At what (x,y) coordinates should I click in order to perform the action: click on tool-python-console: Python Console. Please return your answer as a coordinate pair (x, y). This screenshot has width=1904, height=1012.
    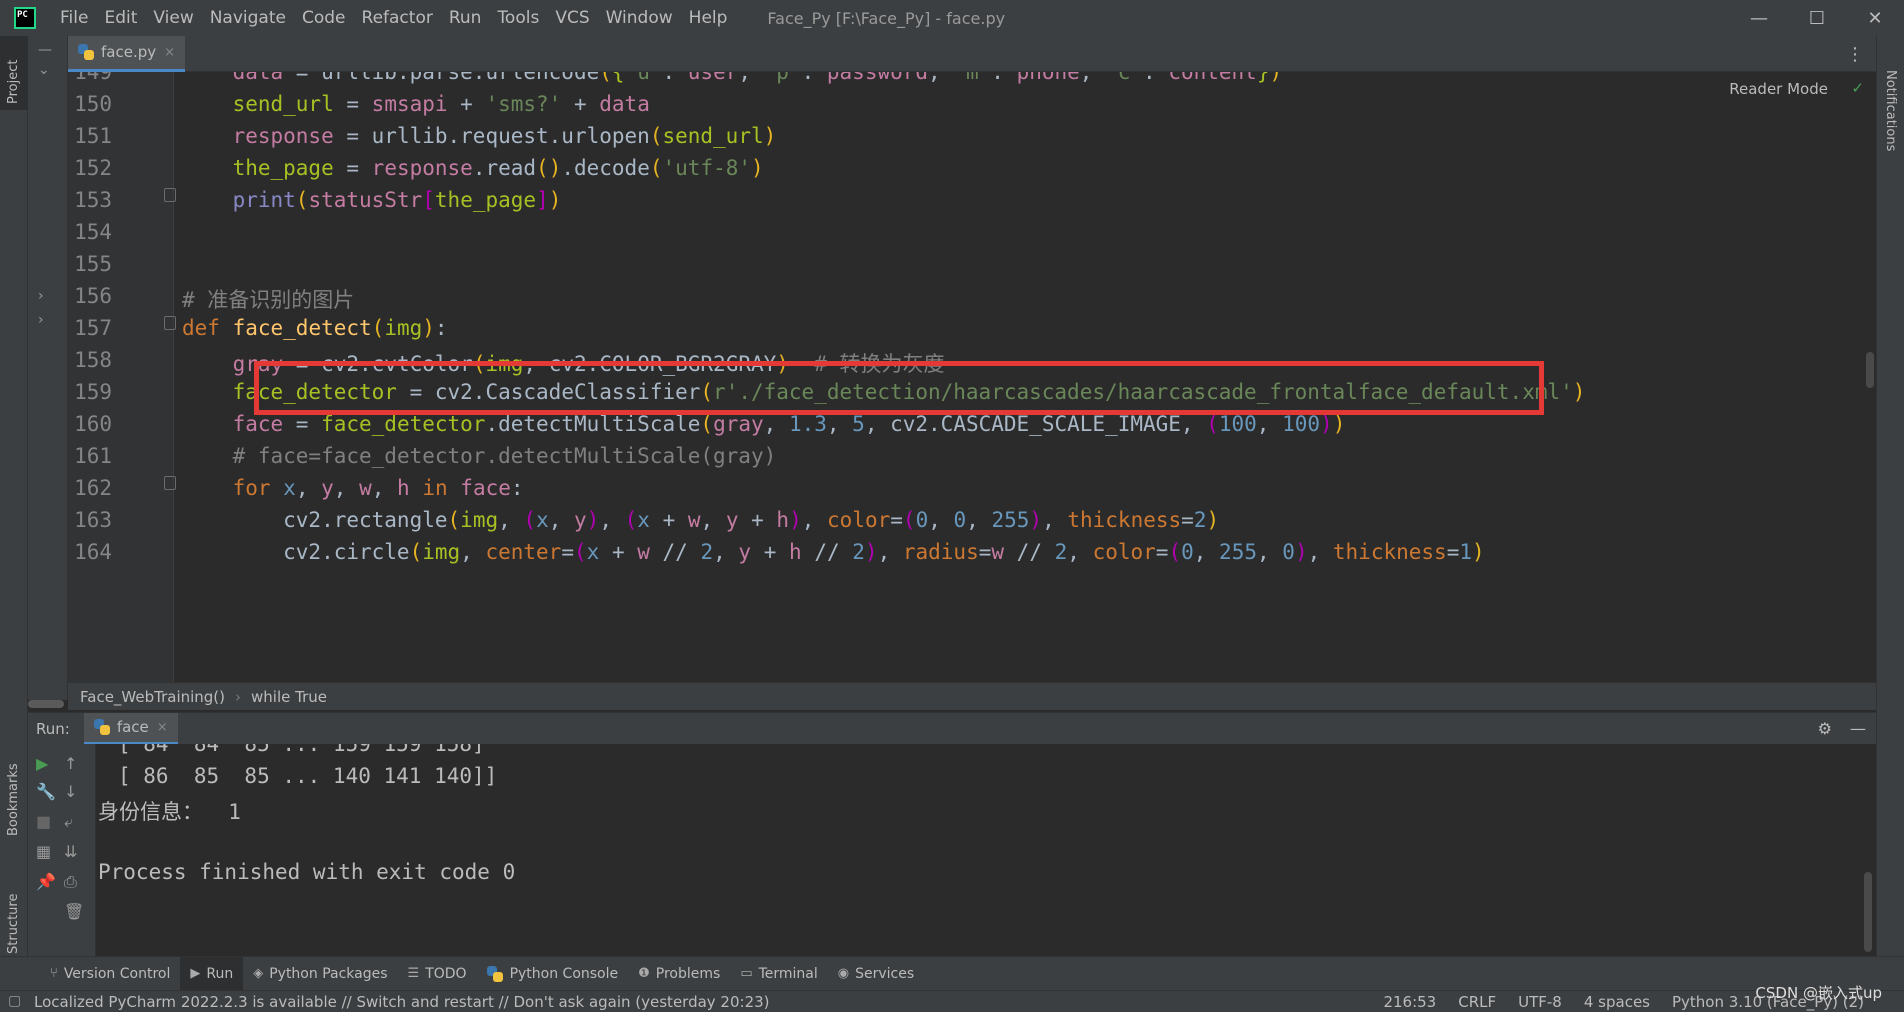
    Looking at the image, I should click on (553, 974).